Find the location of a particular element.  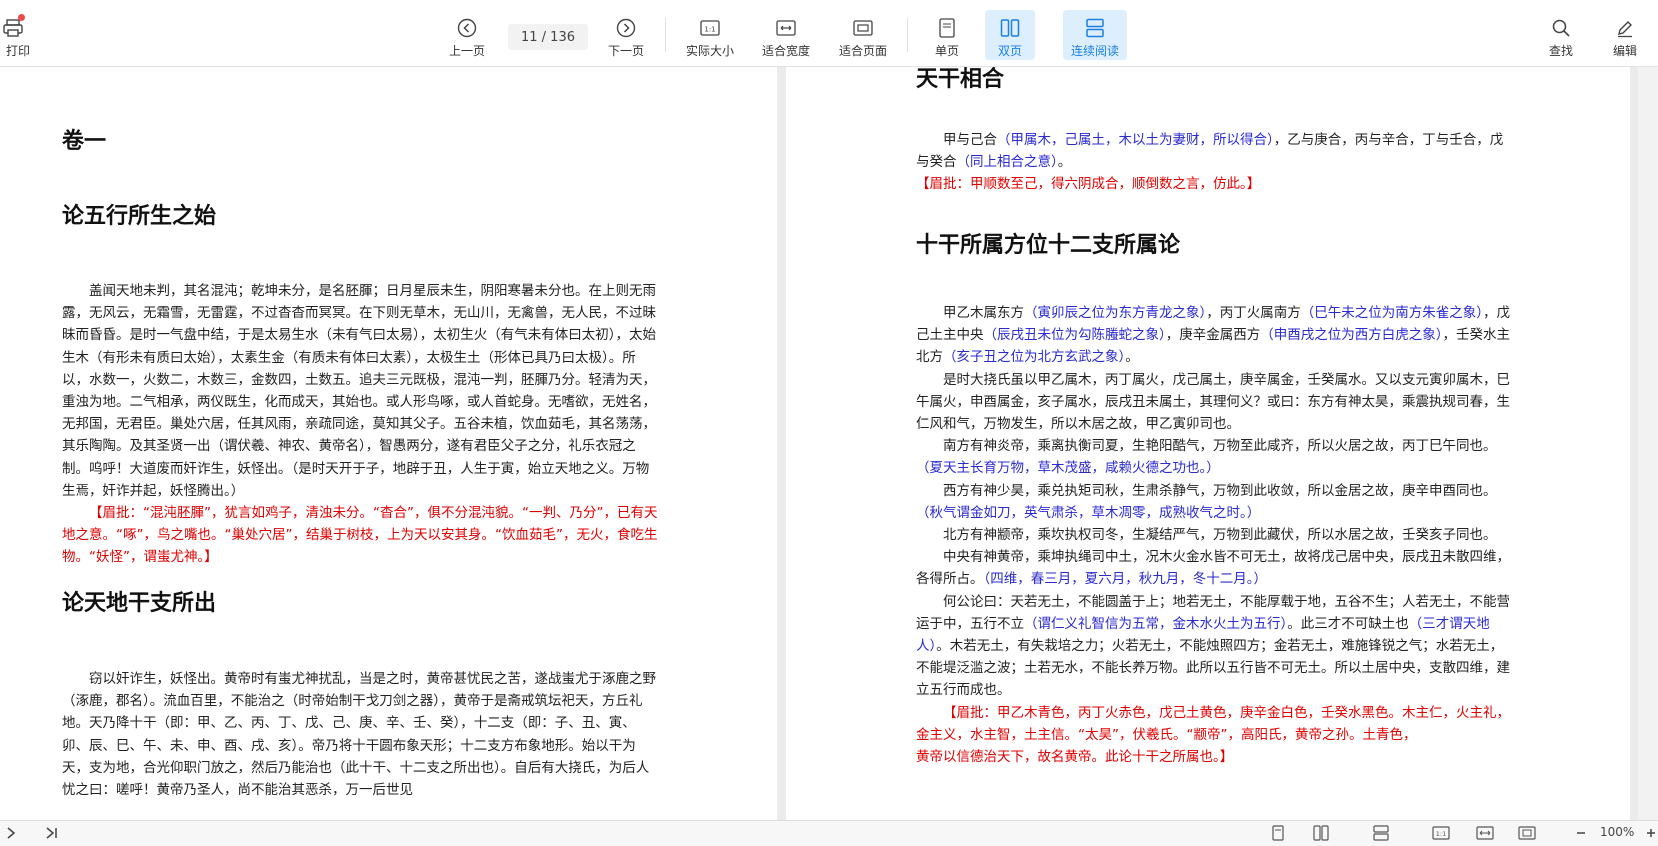

continuous-reading-label: 连续阅读 is located at coordinates (1094, 51).